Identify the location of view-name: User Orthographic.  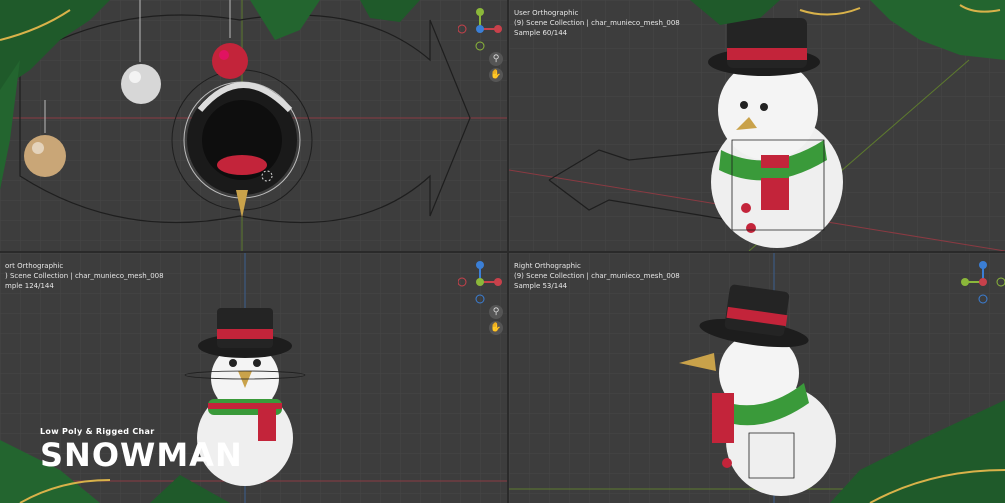
(546, 13).